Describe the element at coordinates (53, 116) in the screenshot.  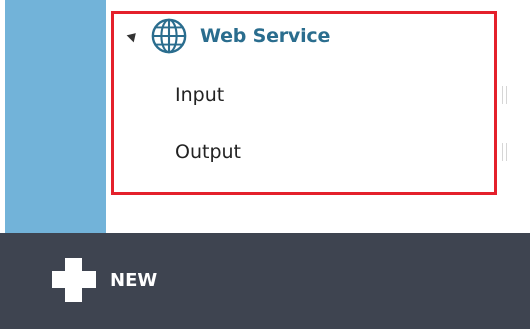
I see `left-rail` at that location.